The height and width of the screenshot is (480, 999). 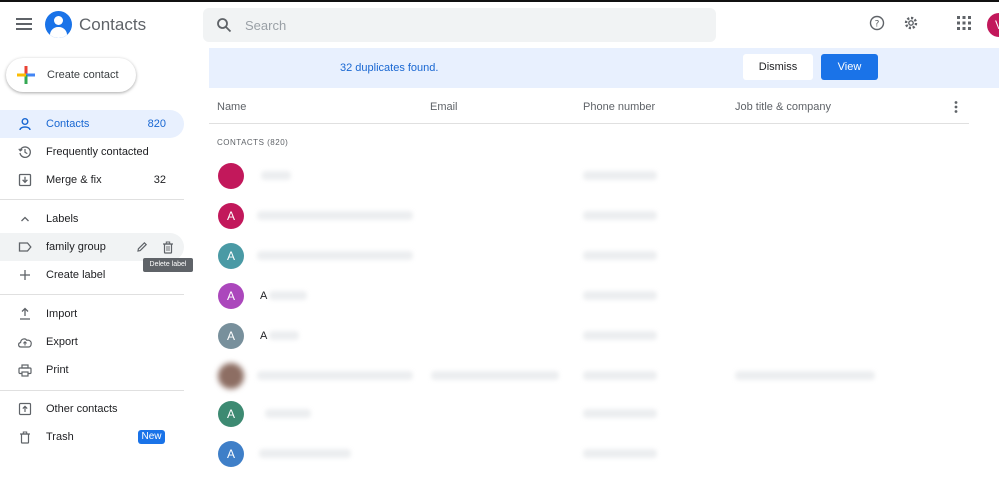 I want to click on sidebar-item-other-contacts: Other contacts, so click(x=92, y=409).